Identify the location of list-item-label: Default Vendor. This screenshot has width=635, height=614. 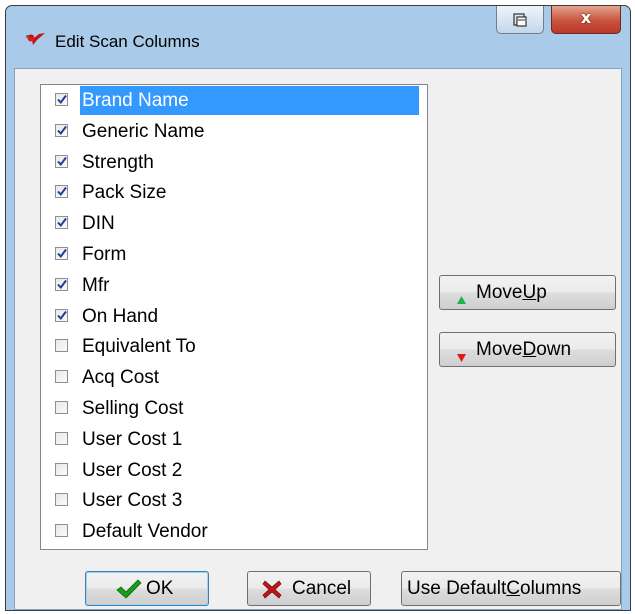
(145, 532).